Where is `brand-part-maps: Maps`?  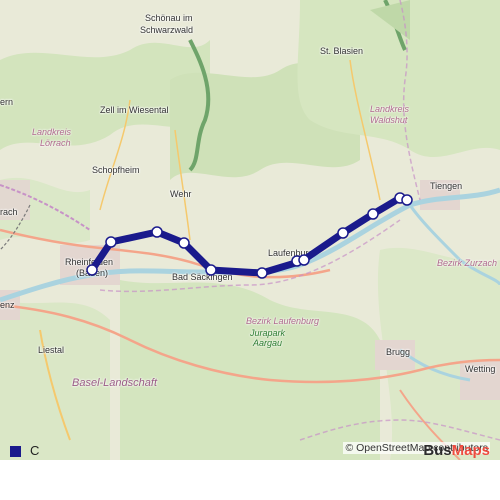 brand-part-maps: Maps is located at coordinates (470, 450).